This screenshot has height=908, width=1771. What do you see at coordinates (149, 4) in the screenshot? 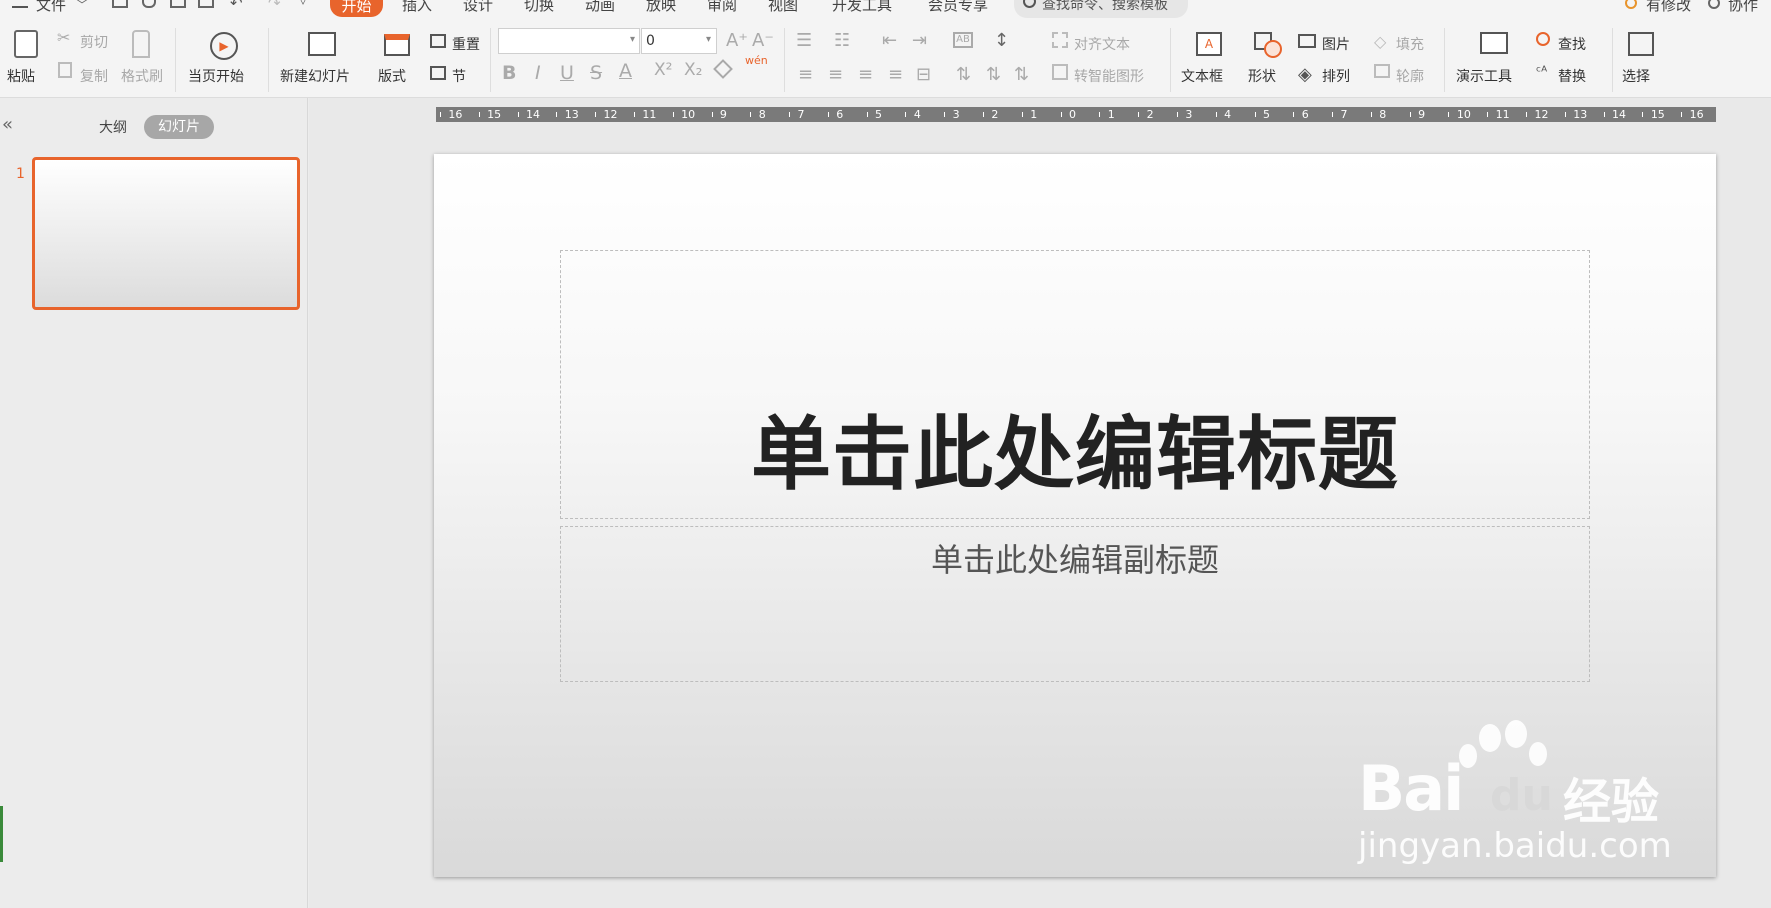
I see `export-icon` at bounding box center [149, 4].